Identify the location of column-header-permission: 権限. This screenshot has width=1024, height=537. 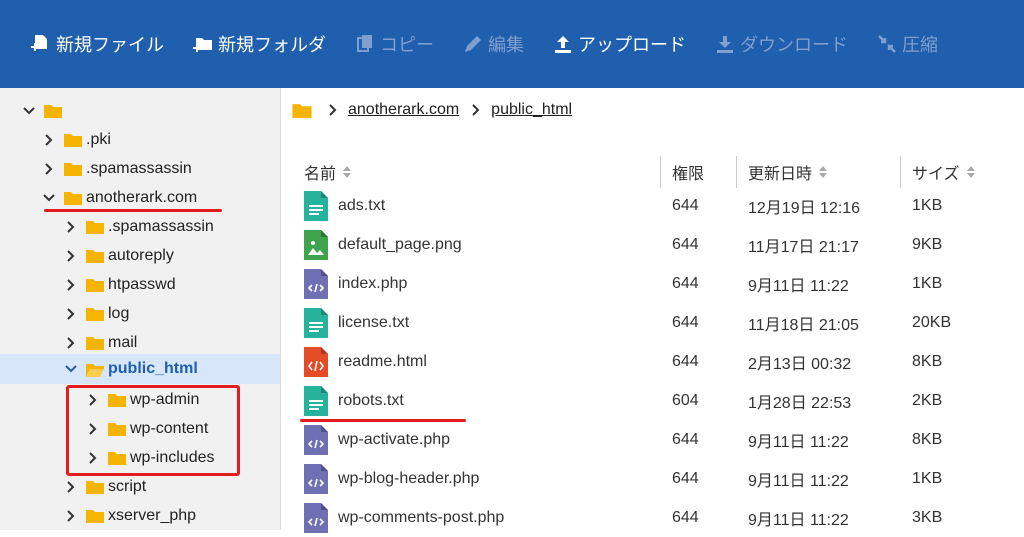
(688, 172).